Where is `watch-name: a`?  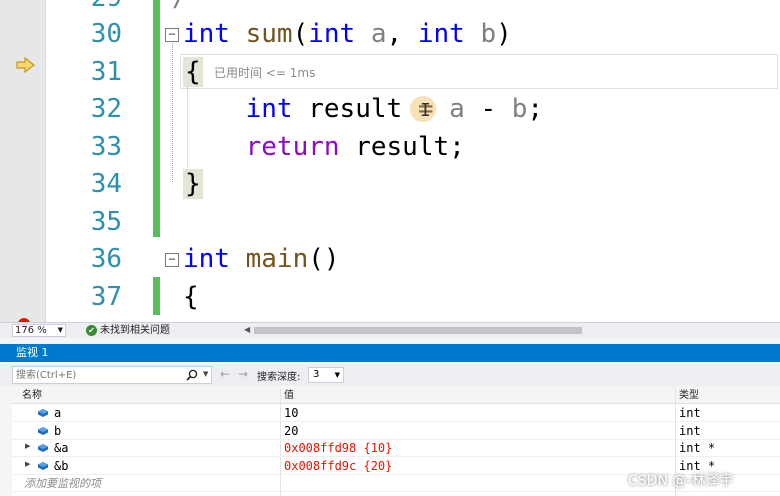 watch-name: a is located at coordinates (57, 413).